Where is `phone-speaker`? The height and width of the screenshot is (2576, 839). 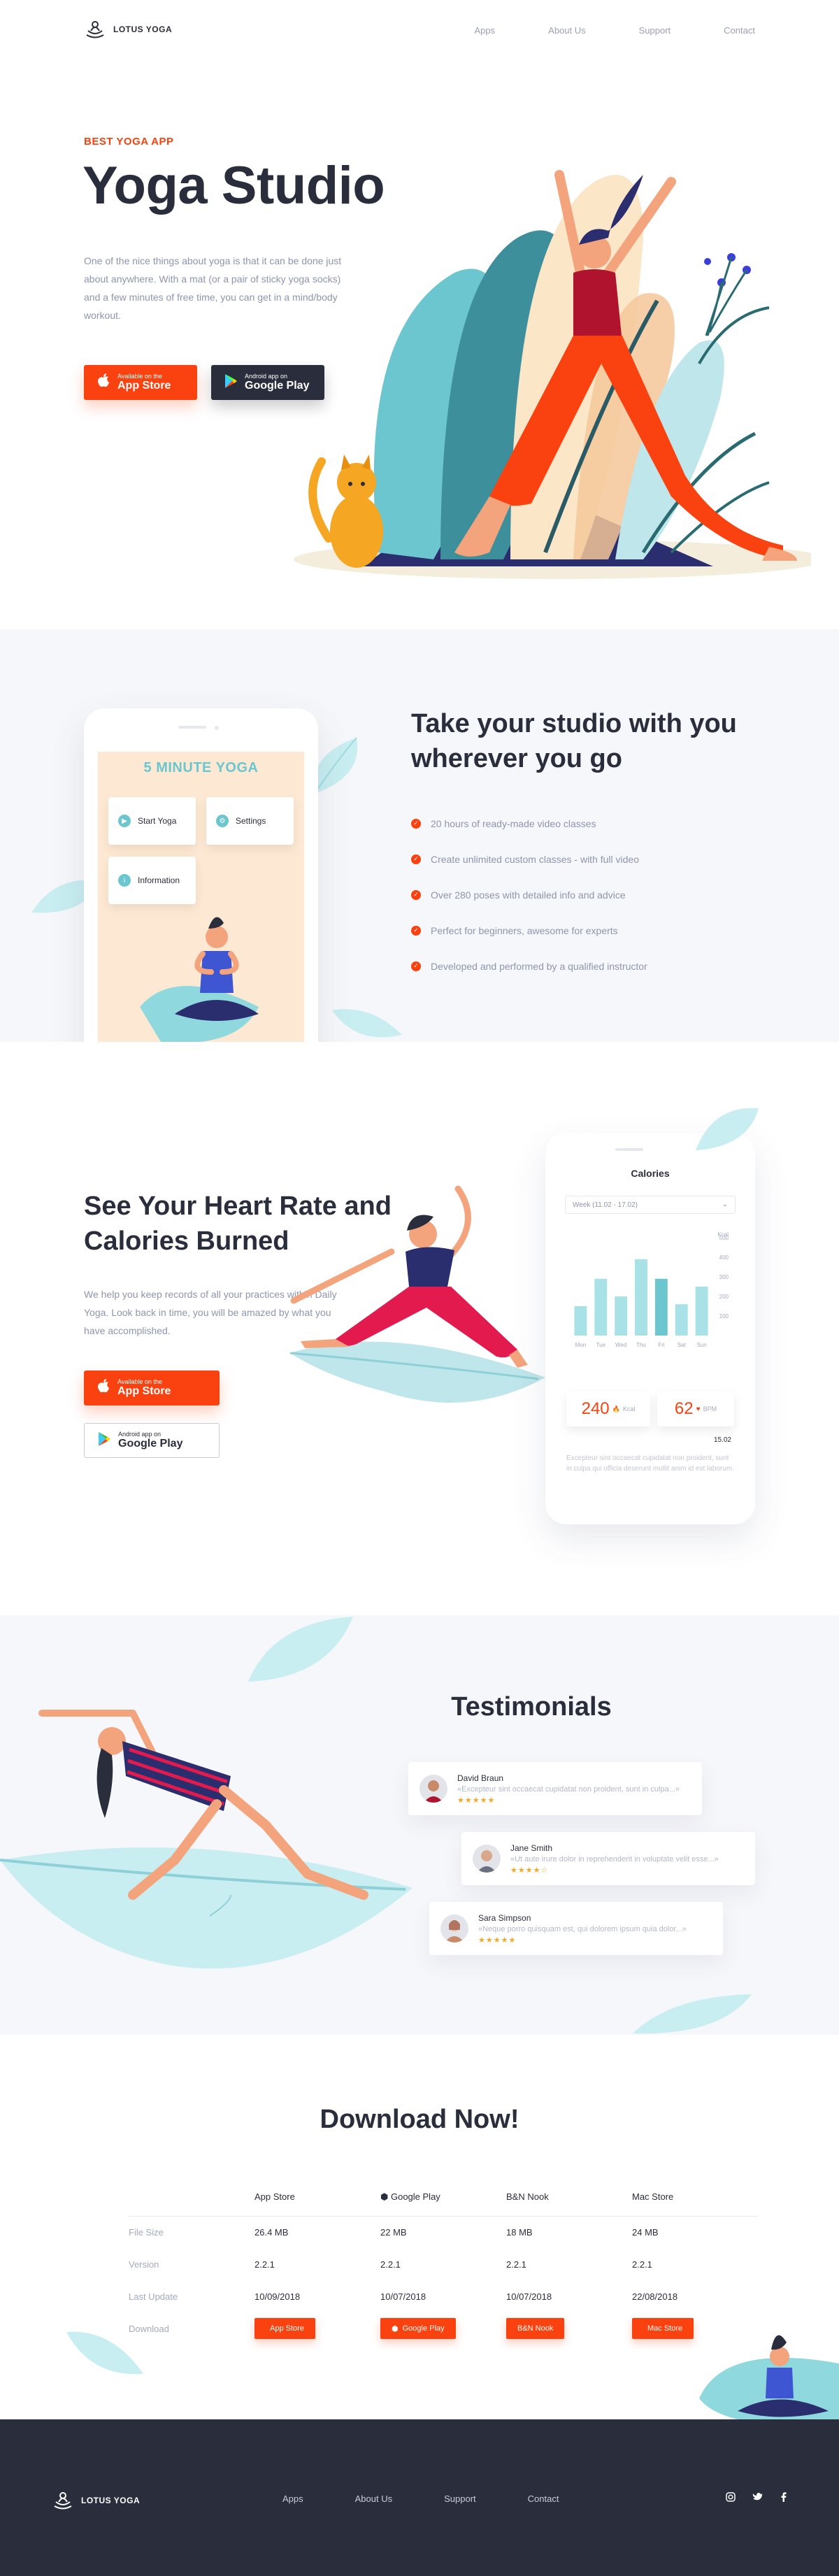
phone-speaker is located at coordinates (629, 1149).